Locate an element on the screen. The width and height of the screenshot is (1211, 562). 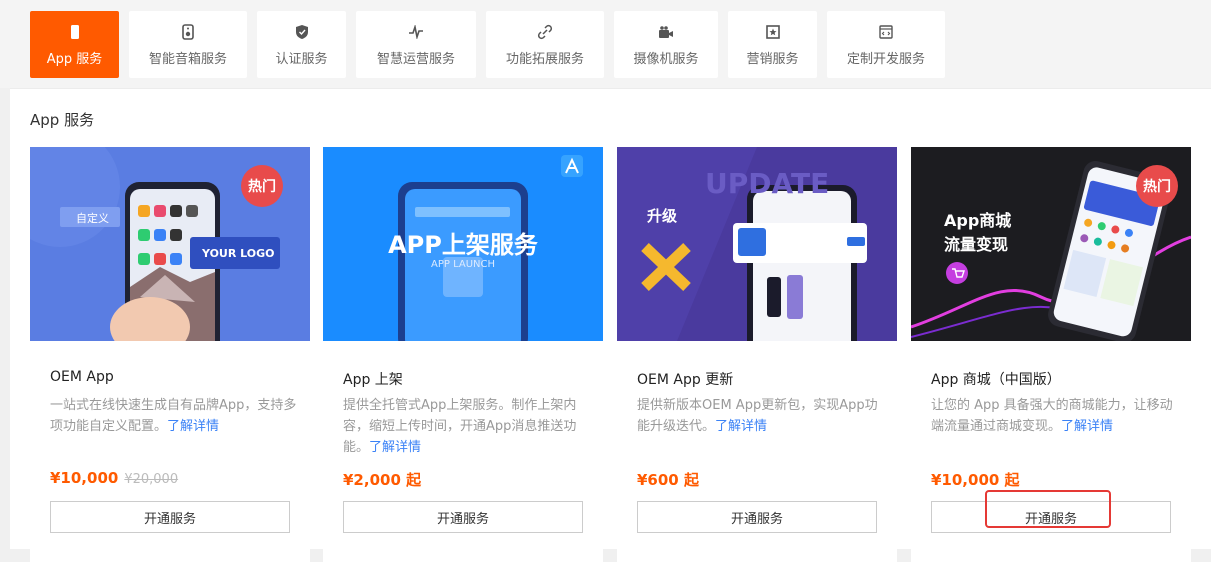
card-title: App 商城（中国版） is located at coordinates (996, 380).